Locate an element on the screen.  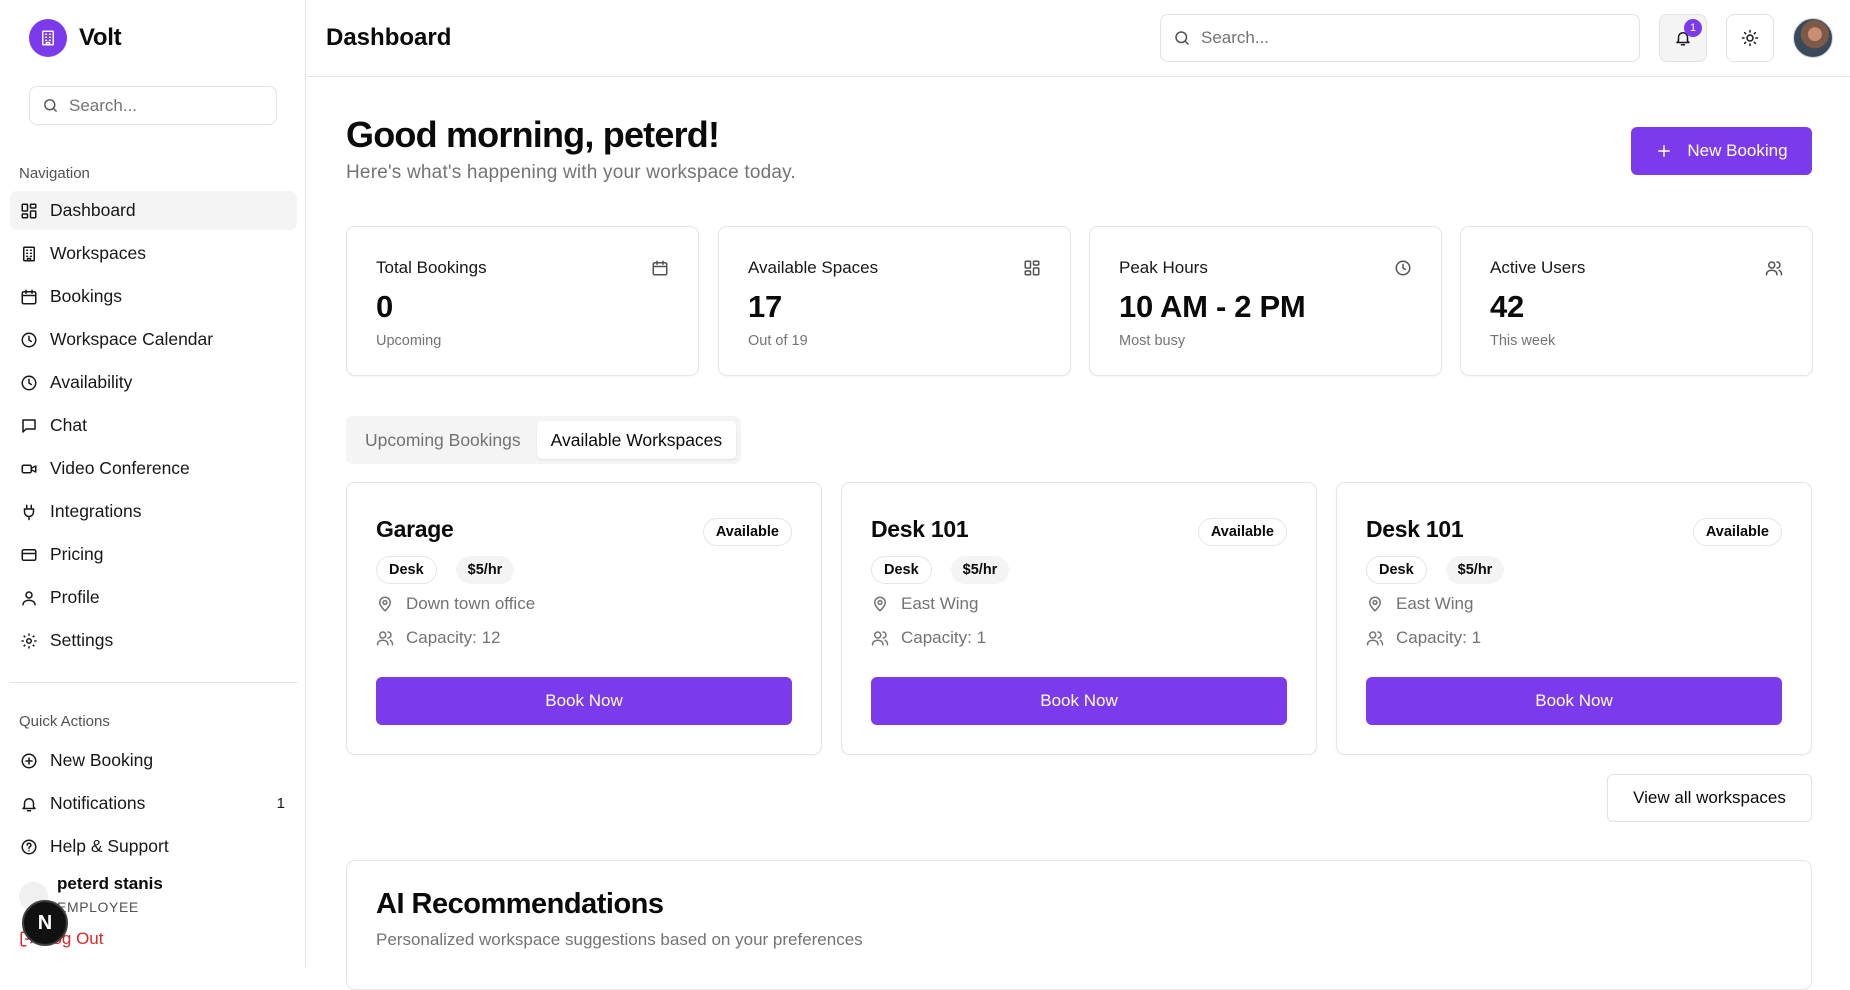
sidebar-item-settings: Settings is located at coordinates (153, 640).